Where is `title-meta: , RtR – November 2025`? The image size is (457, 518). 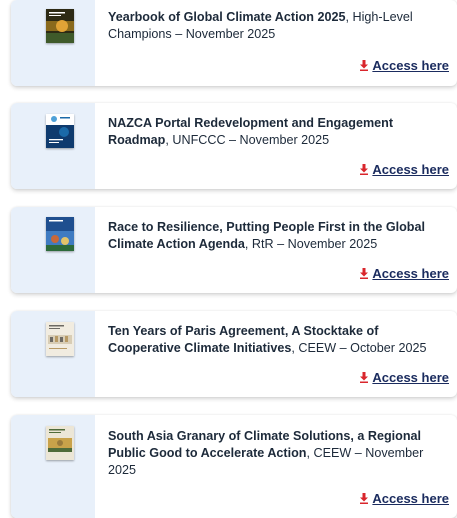 title-meta: , RtR – November 2025 is located at coordinates (311, 244).